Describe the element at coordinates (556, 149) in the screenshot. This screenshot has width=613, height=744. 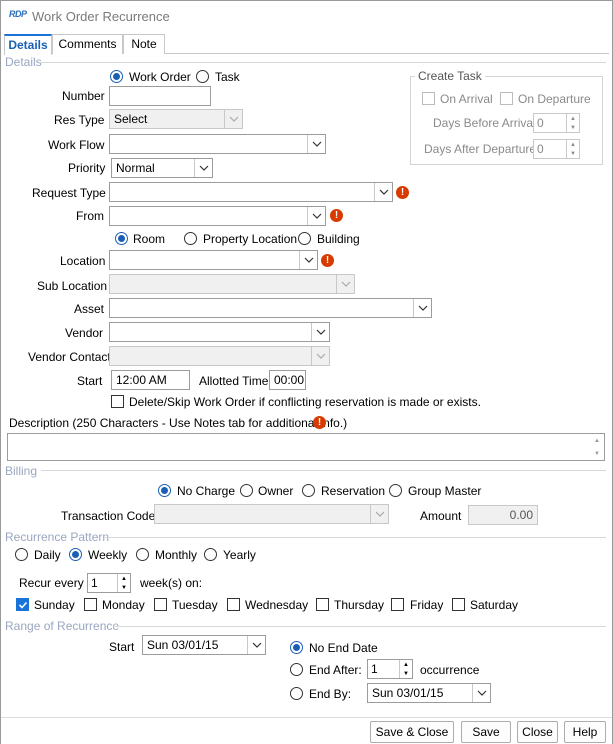
I see `days-after-departure-stepper: 0 ▲ ▼` at that location.